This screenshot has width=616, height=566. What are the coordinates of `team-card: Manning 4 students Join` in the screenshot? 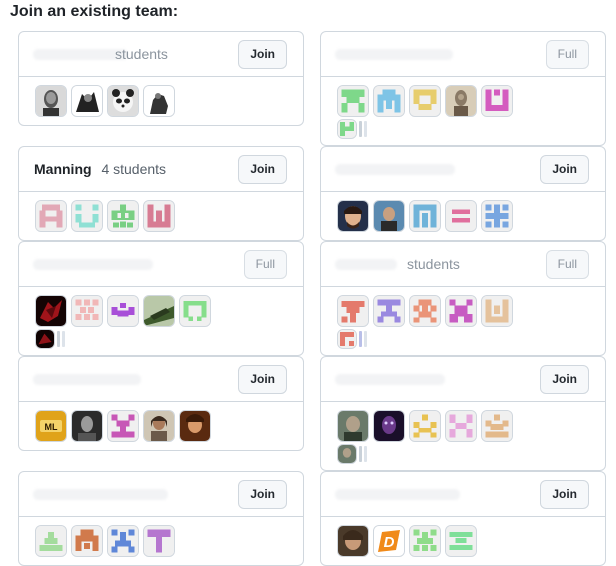 It's located at (161, 193).